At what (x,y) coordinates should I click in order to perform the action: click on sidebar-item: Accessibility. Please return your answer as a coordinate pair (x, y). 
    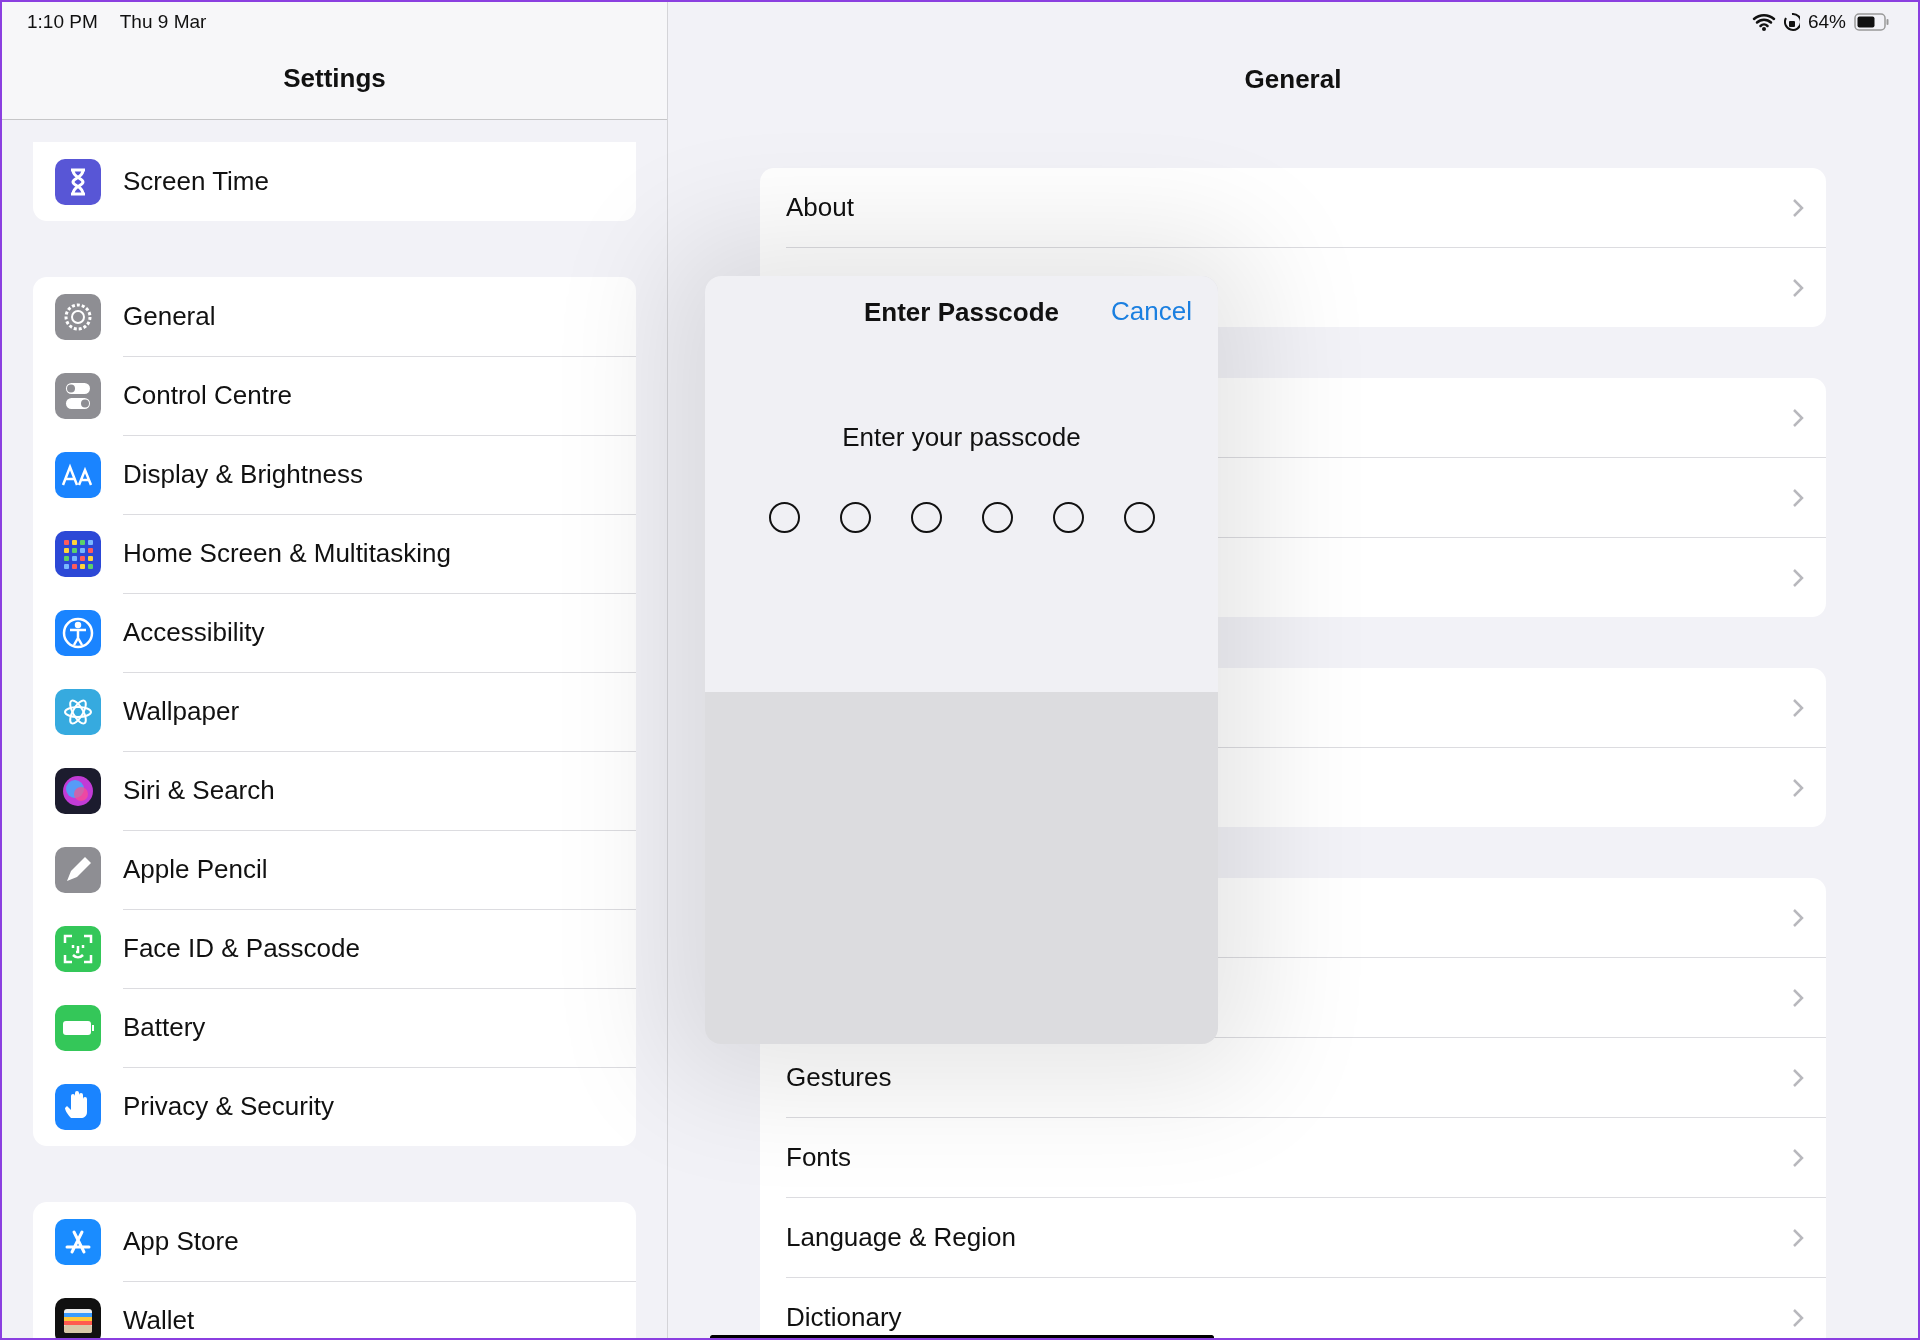
    Looking at the image, I should click on (334, 632).